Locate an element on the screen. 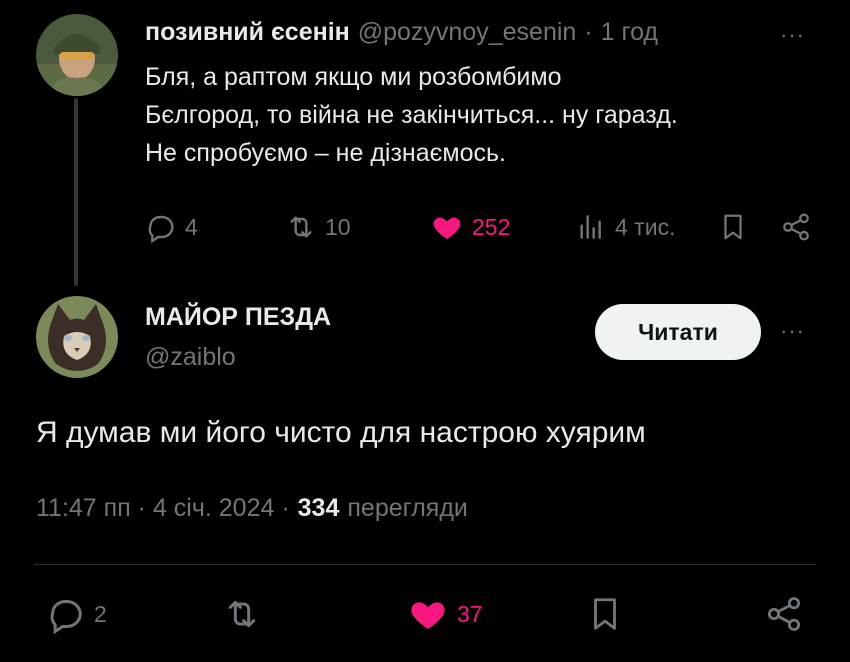  avatar-zaiblo is located at coordinates (77, 337).